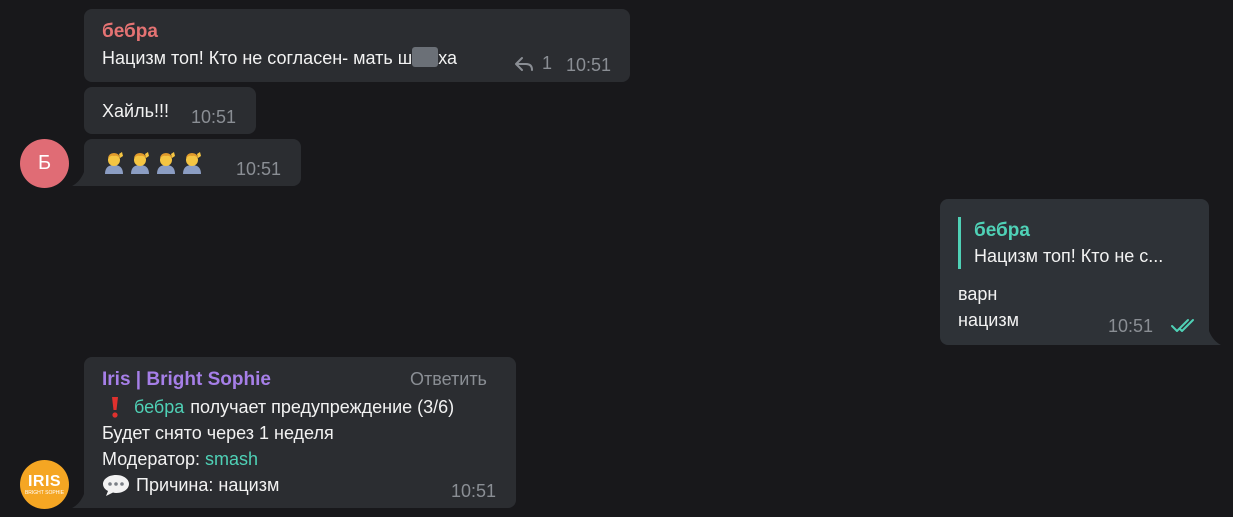  I want to click on avatar-title: IRIS, so click(44, 481).